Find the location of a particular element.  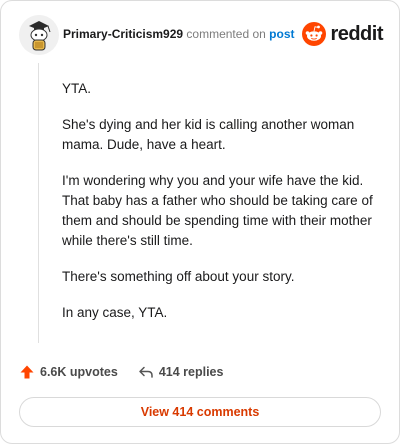

replies-button: 414 replies is located at coordinates (181, 372).